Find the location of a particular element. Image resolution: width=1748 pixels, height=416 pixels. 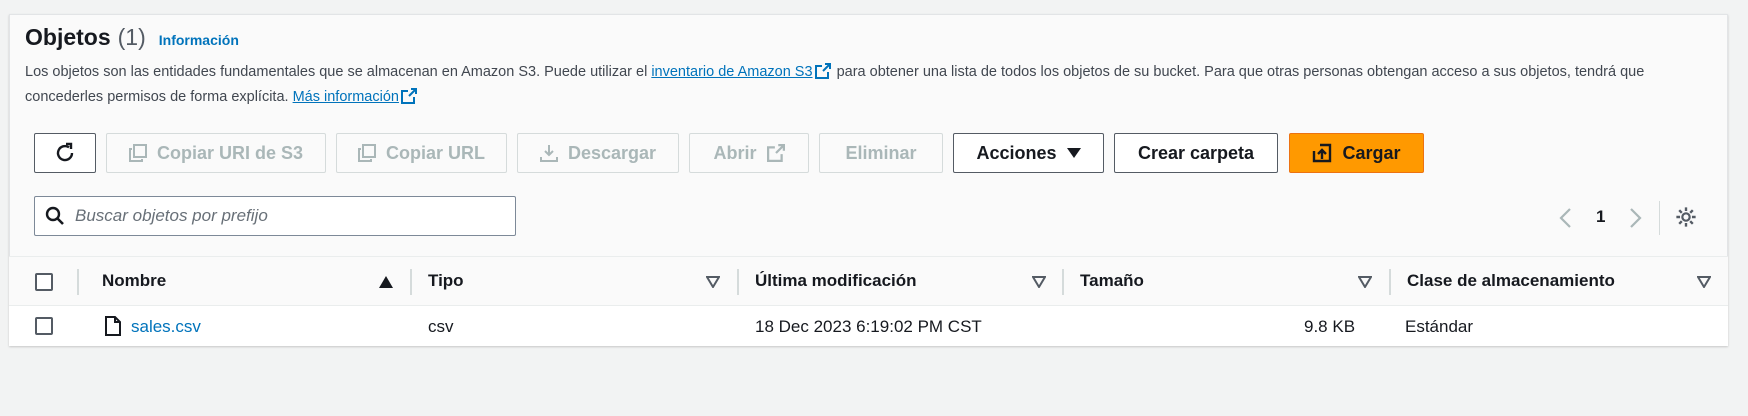

upload-label: Cargar is located at coordinates (1371, 152).